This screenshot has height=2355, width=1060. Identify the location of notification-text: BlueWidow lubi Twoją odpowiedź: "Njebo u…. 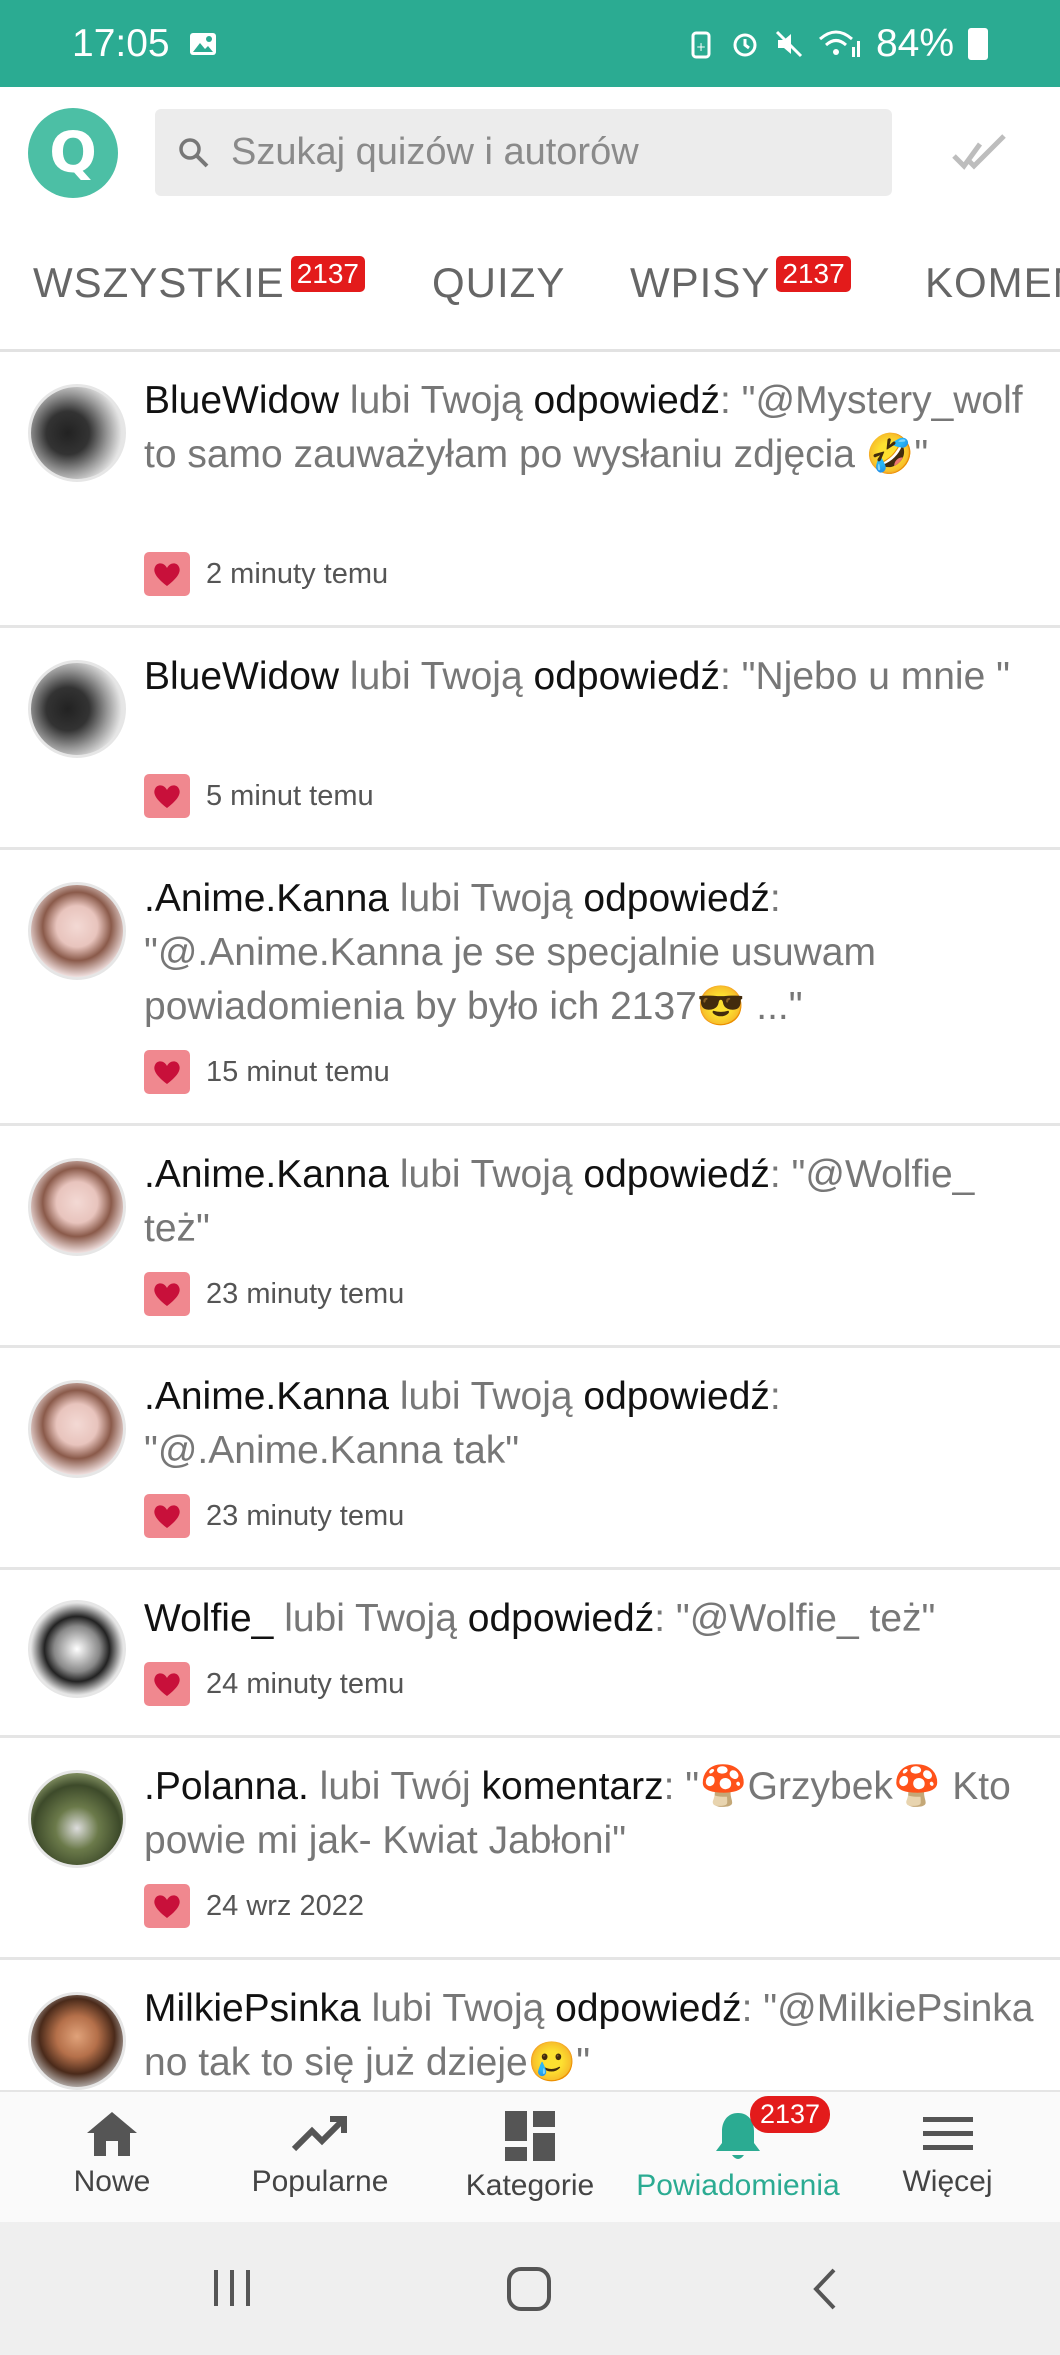
(589, 677).